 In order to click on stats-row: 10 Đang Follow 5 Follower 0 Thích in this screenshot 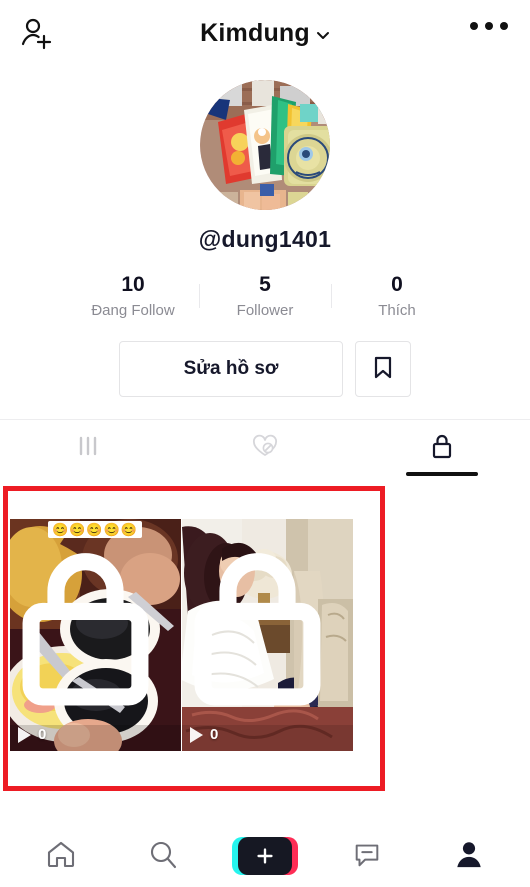, I will do `click(265, 296)`.